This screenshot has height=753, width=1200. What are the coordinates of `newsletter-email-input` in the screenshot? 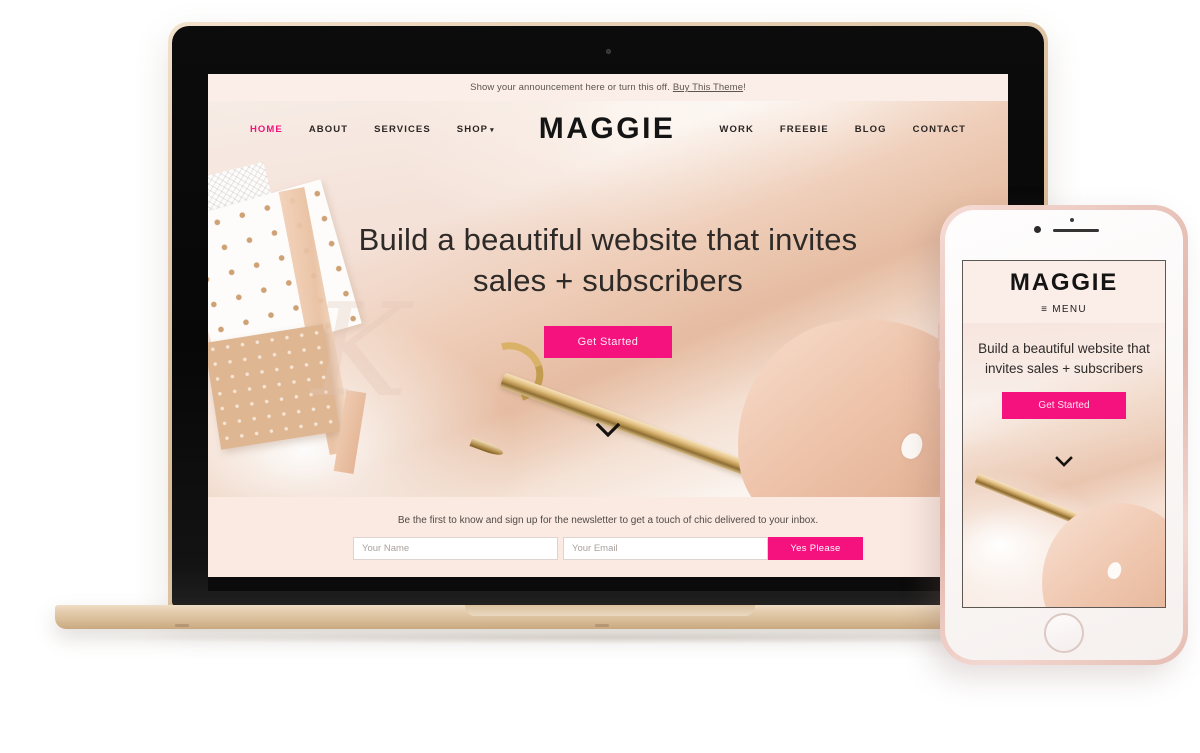 It's located at (665, 548).